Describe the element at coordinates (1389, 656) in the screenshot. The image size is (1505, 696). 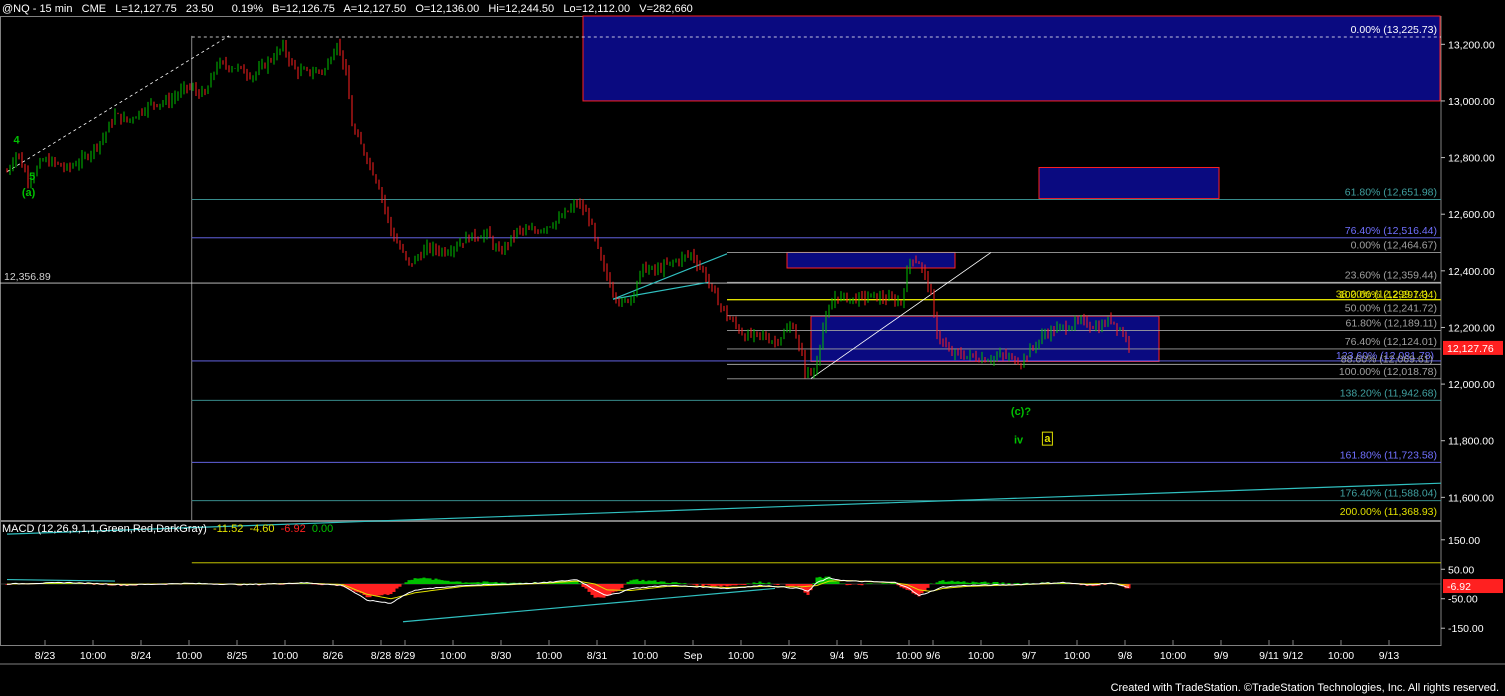
I see `time-tick-label: 9/13` at that location.